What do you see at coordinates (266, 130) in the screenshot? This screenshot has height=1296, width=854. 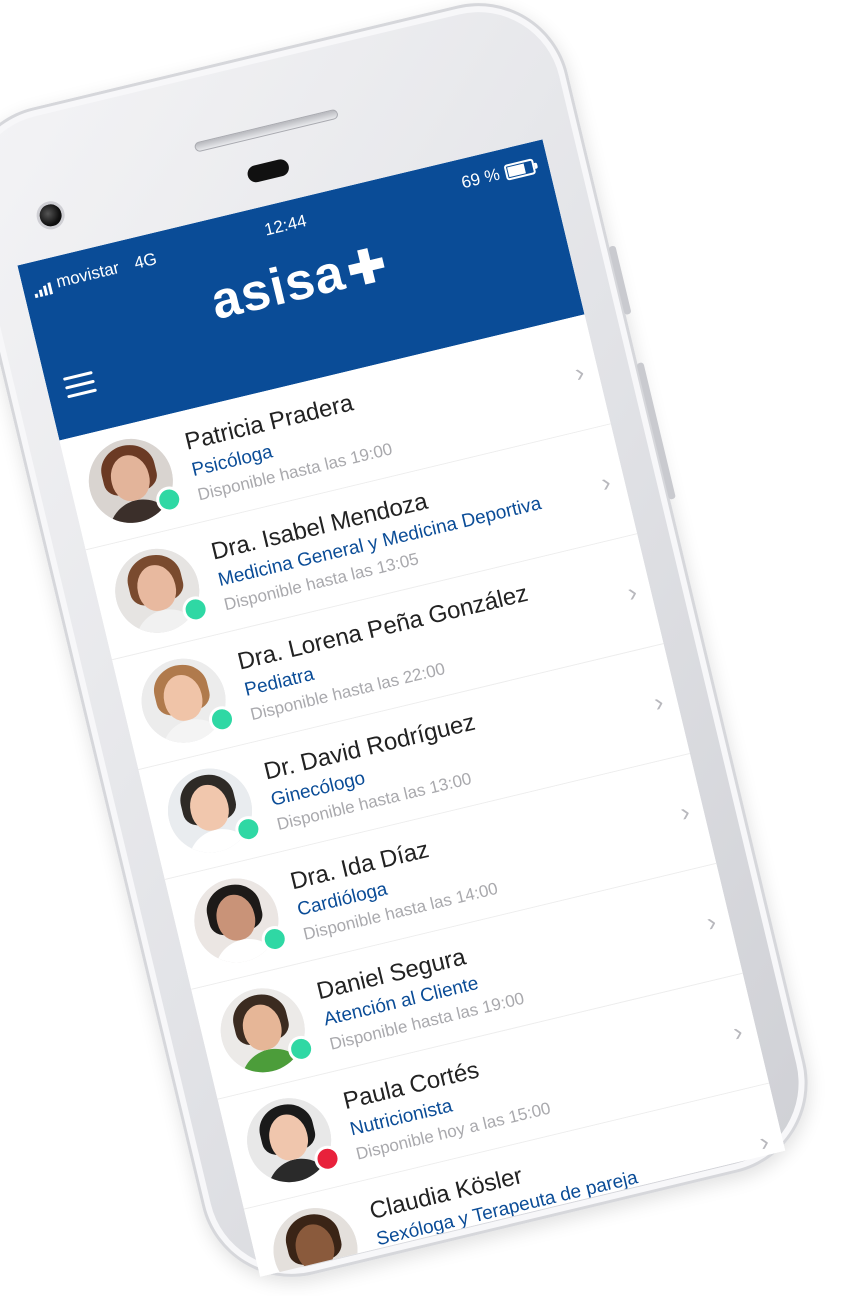 I see `earpiece-speaker` at bounding box center [266, 130].